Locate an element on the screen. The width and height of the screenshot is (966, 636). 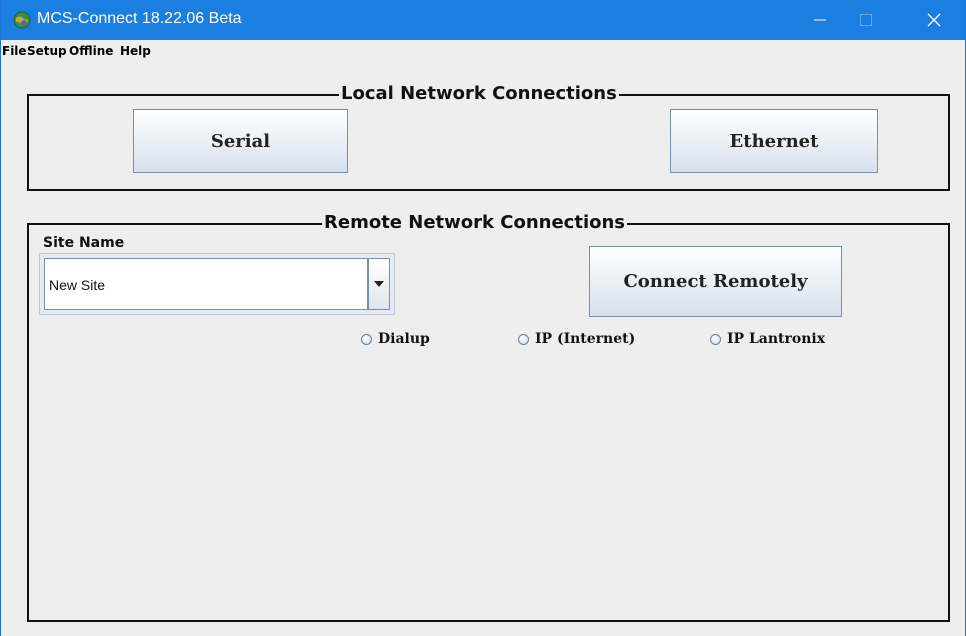
chevron-down-icon is located at coordinates (379, 284).